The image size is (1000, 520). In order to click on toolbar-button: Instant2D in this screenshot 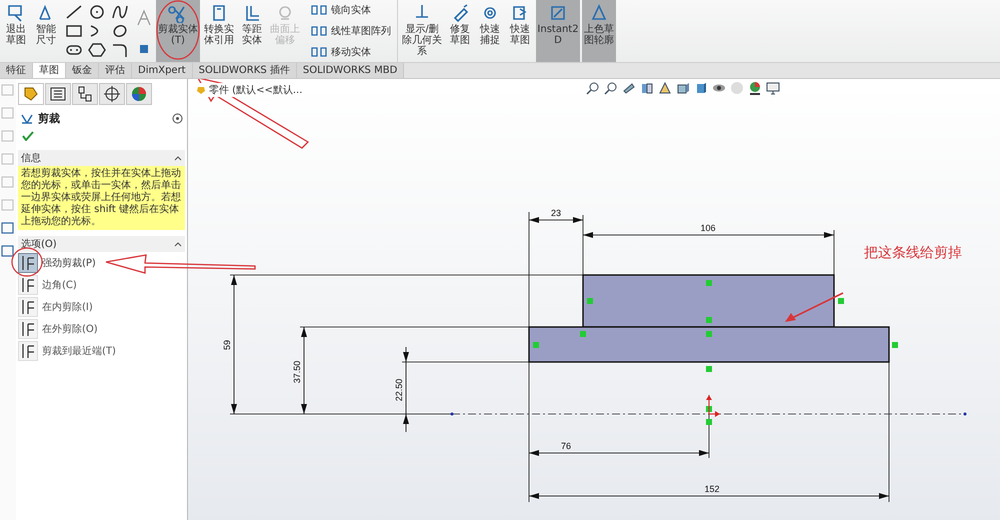, I will do `click(558, 31)`.